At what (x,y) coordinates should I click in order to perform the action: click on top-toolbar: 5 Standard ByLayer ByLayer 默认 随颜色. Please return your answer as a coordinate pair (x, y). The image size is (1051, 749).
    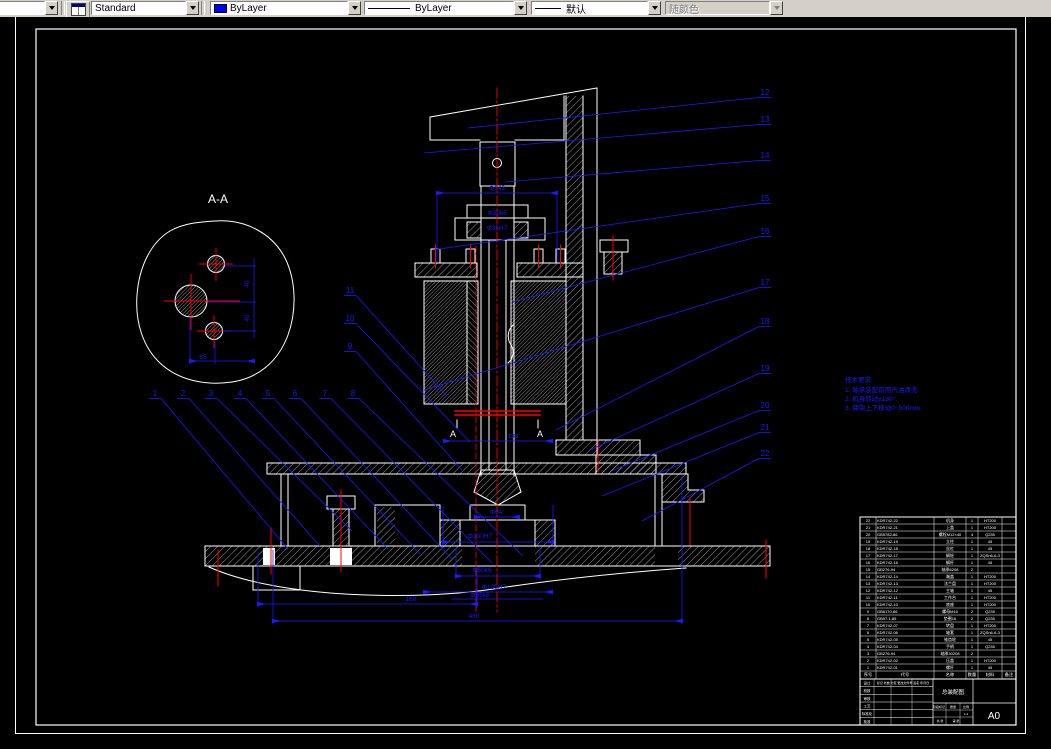
    Looking at the image, I should click on (525, 9).